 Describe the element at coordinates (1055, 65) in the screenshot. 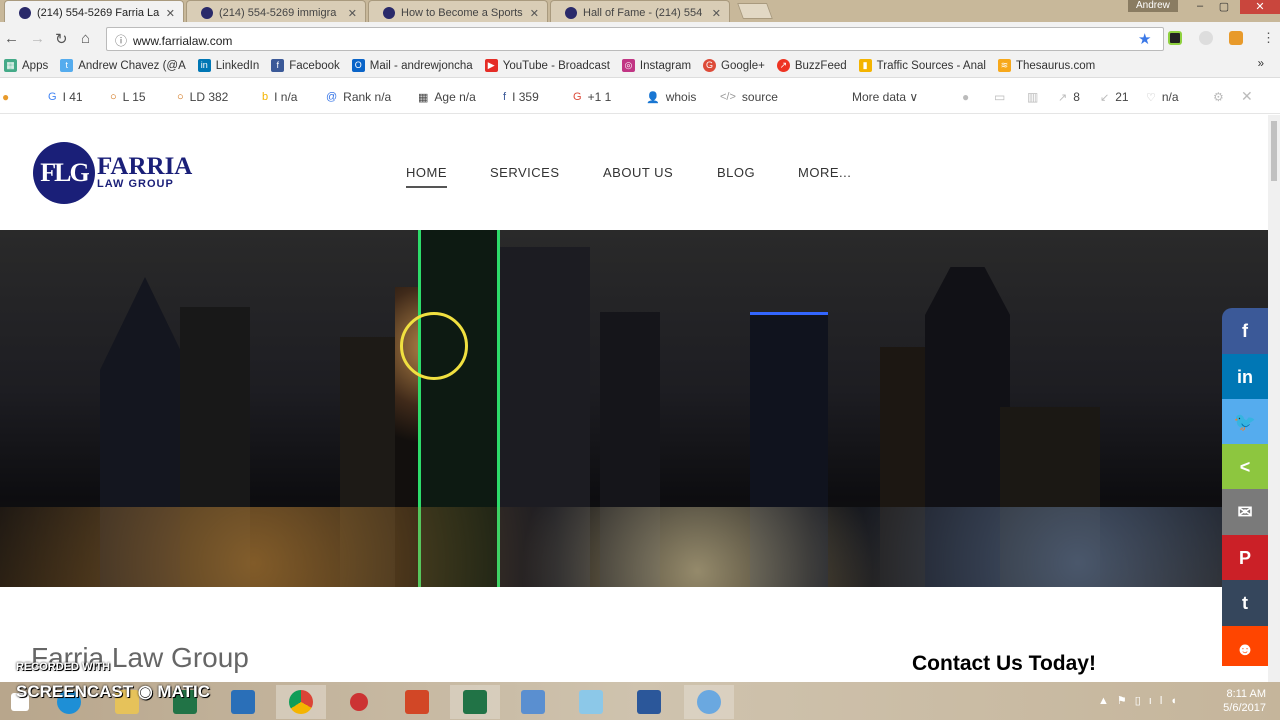

I see `bookmark-label: Thesaurus.com` at that location.